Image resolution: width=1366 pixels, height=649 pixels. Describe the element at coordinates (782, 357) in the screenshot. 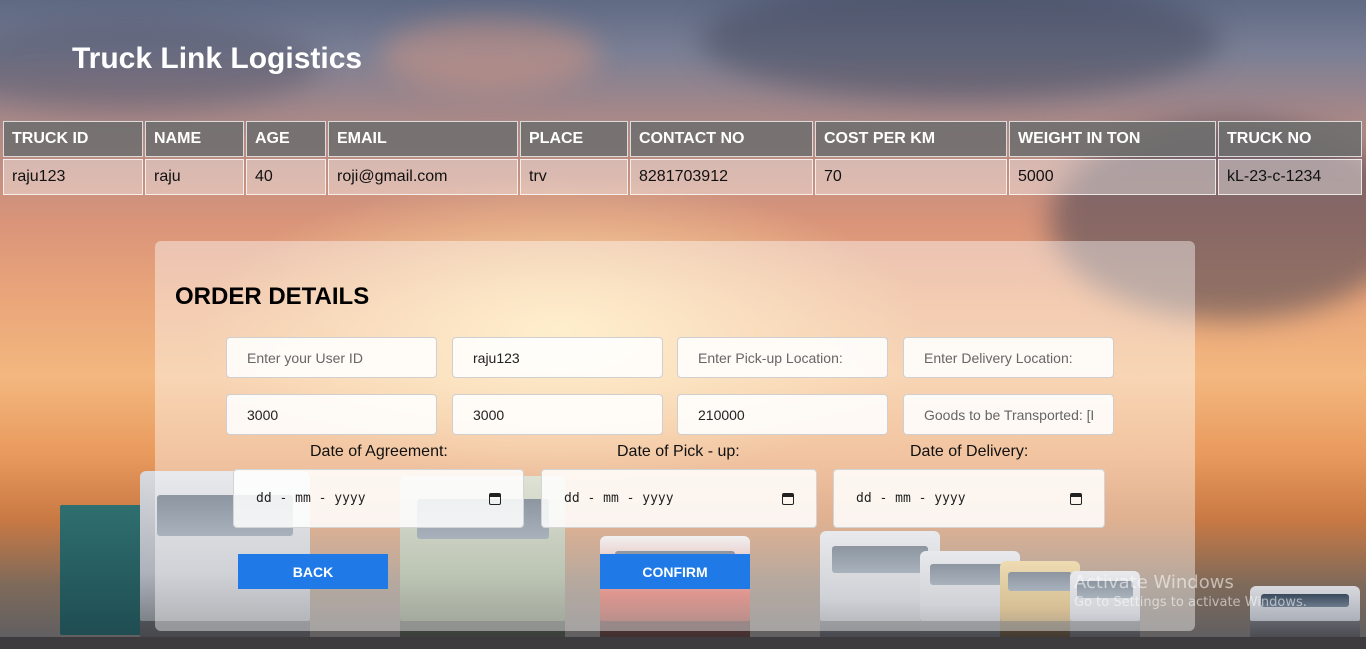

I see `pickup-location-input` at that location.